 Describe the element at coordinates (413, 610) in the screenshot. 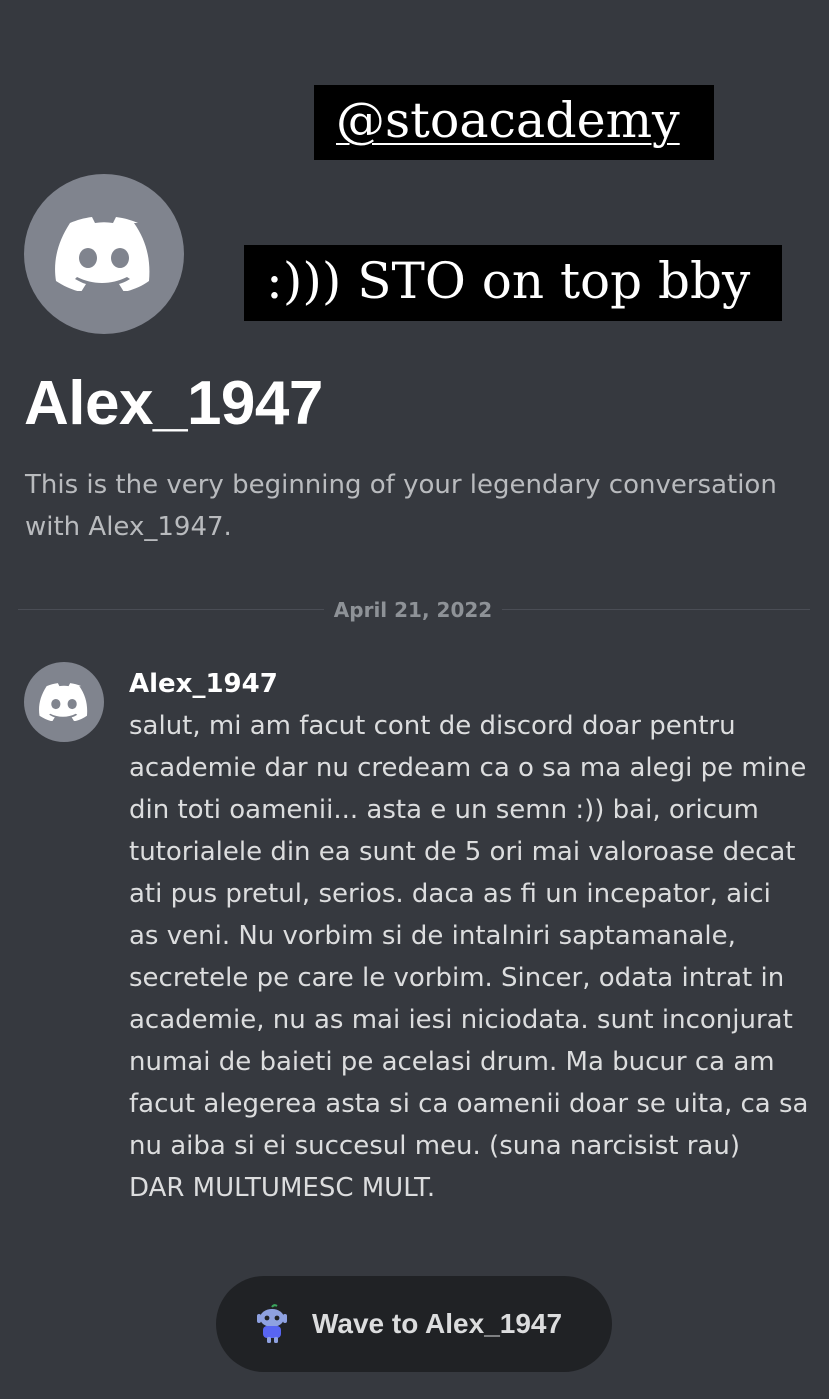

I see `date-divider-label: April 21, 2022` at that location.